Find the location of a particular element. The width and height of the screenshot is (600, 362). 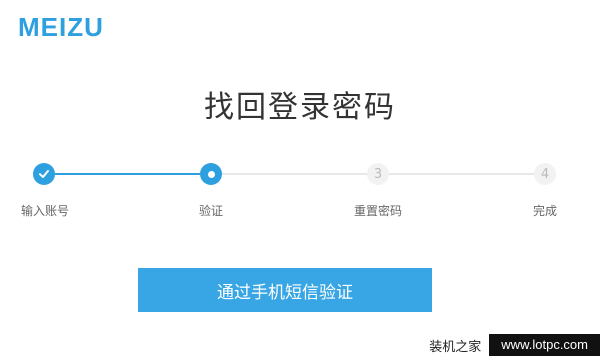

step-1-label: 输入账号 is located at coordinates (44, 211).